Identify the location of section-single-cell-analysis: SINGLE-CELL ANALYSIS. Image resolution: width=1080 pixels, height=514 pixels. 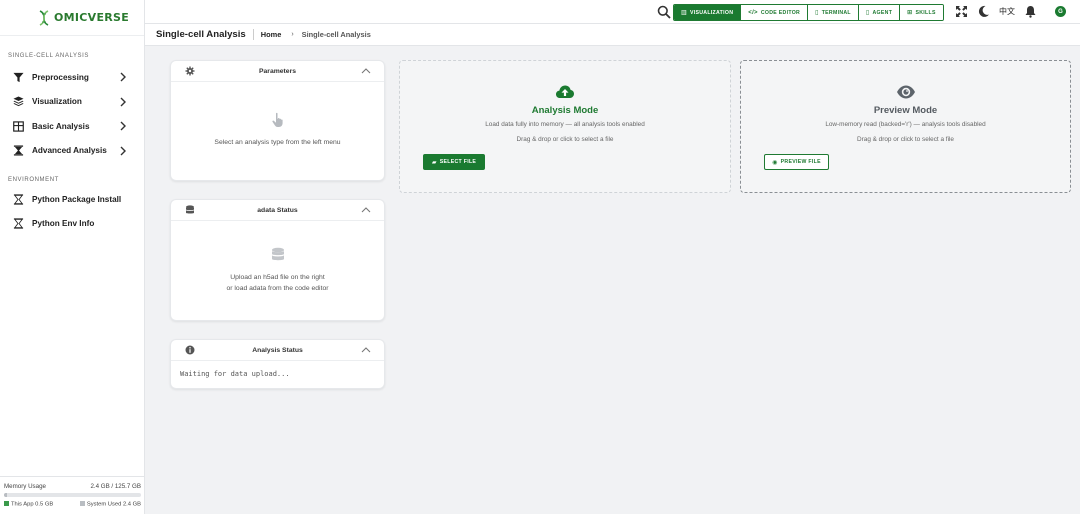
(49, 56).